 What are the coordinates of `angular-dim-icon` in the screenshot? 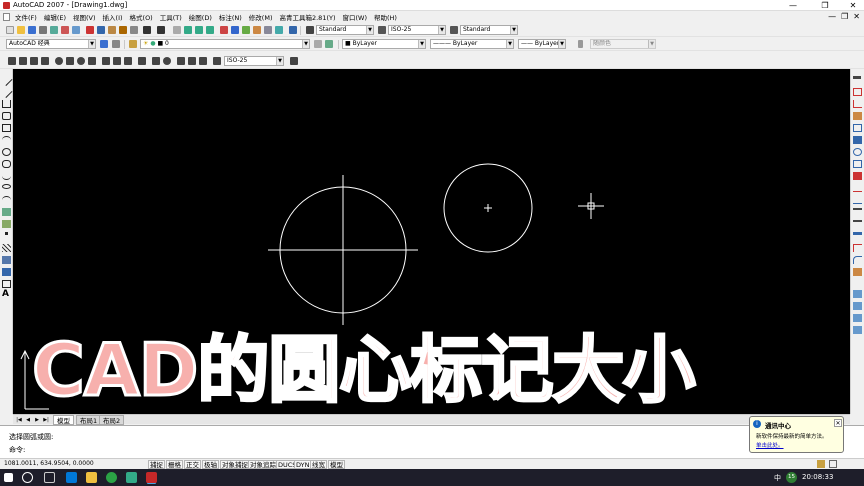 It's located at (92, 61).